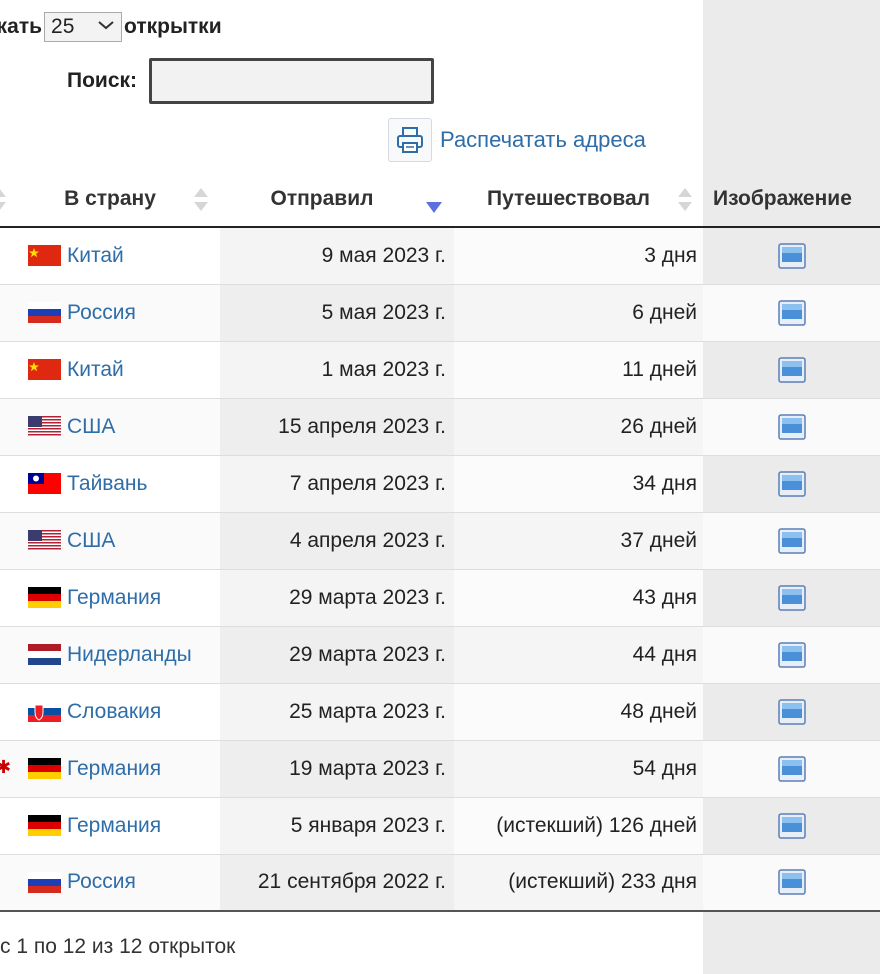  Describe the element at coordinates (568, 198) in the screenshot. I see `header-traveled-label: Путешествовал` at that location.